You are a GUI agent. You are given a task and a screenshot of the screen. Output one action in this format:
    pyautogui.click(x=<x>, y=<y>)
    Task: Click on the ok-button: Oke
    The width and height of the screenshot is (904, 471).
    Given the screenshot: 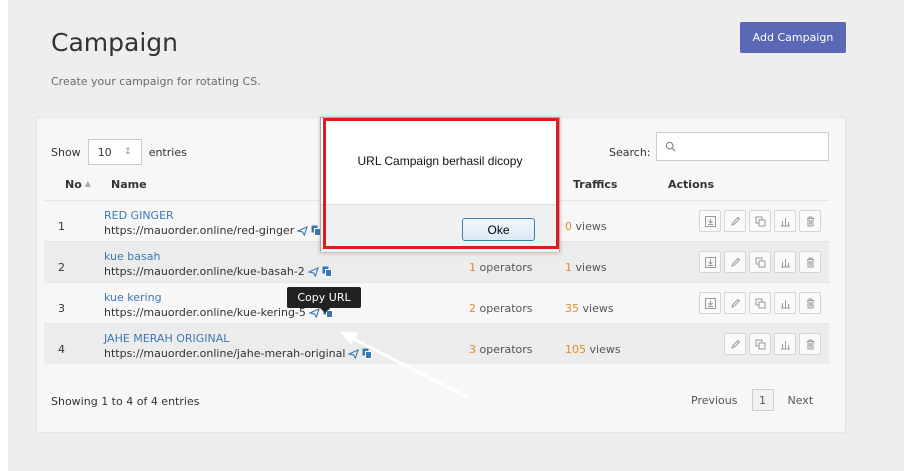 What is the action you would take?
    pyautogui.click(x=498, y=229)
    